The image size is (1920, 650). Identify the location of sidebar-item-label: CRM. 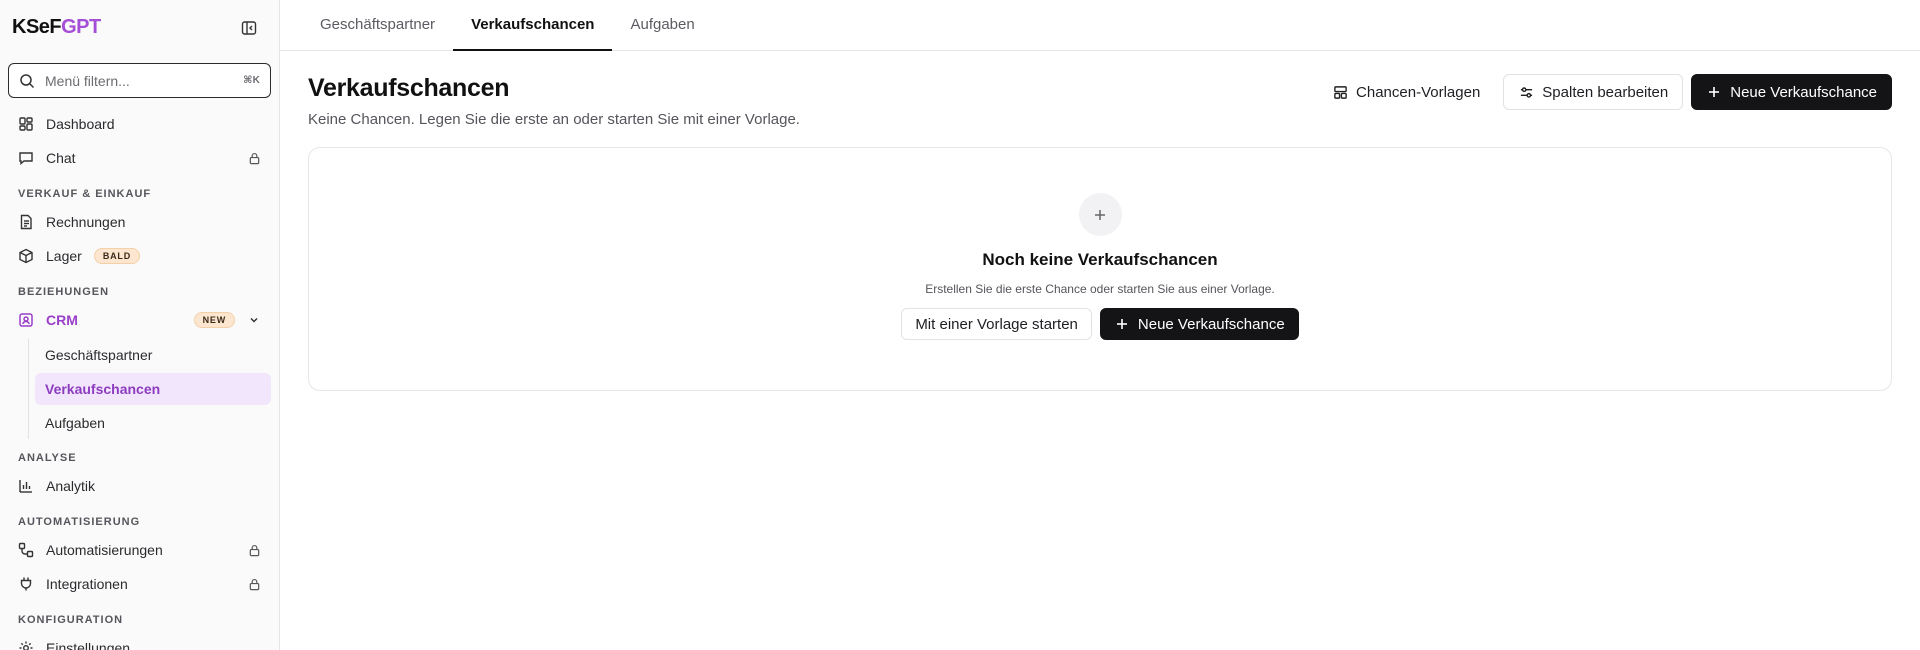
(62, 320).